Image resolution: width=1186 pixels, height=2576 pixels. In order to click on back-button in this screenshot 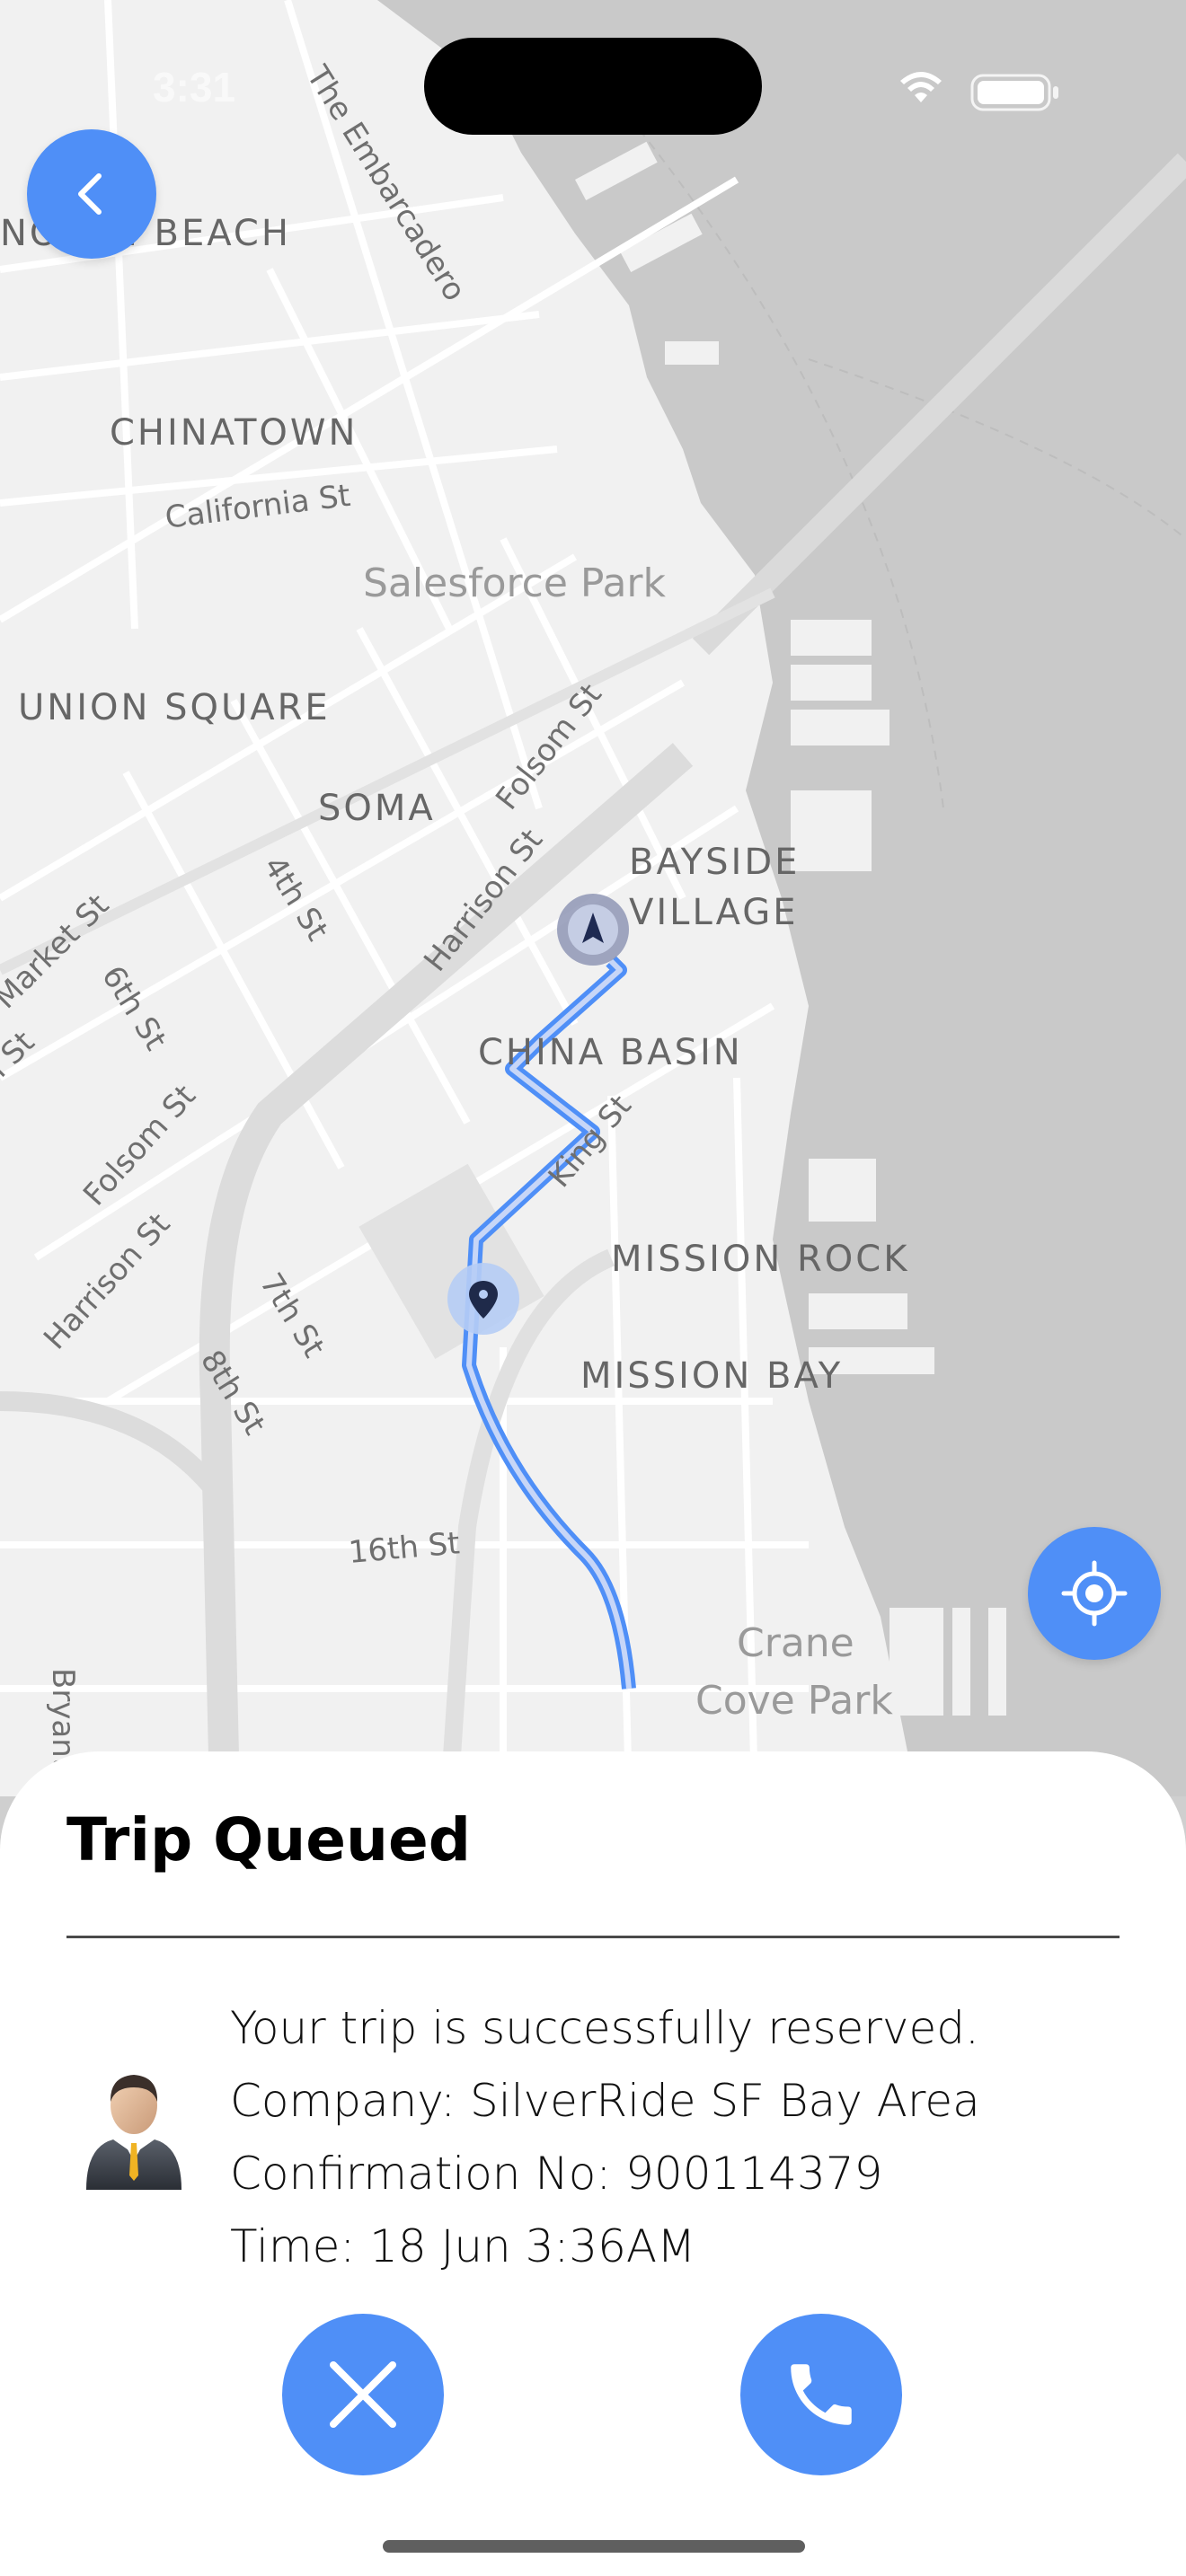, I will do `click(91, 194)`.